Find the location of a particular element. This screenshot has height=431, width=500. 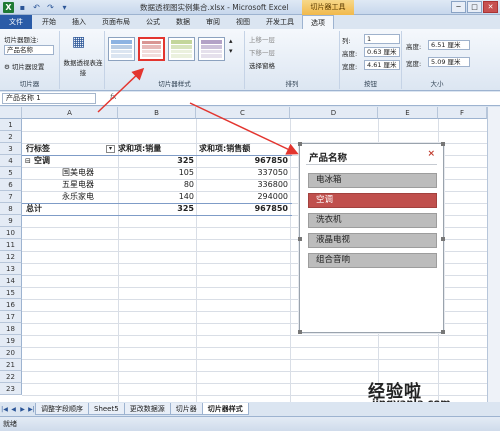

selection-pane-button: 选择窗格 is located at coordinates (262, 65).